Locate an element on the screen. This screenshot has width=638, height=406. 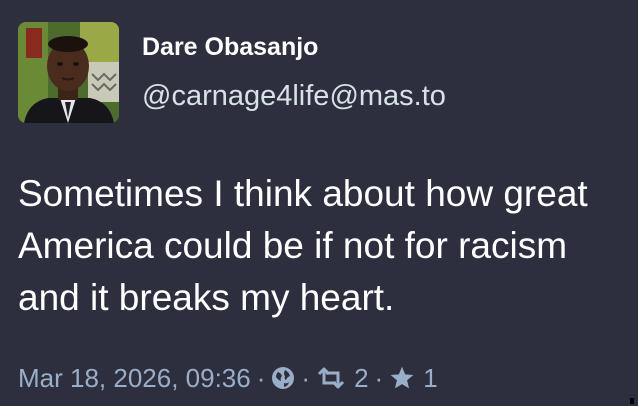
post-meta-bar: Mar 18, 2026, 09:36 · · 2 · 1 is located at coordinates (228, 378).